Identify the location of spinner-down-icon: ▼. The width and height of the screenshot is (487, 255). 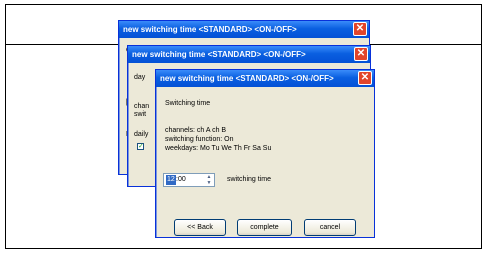
(209, 183).